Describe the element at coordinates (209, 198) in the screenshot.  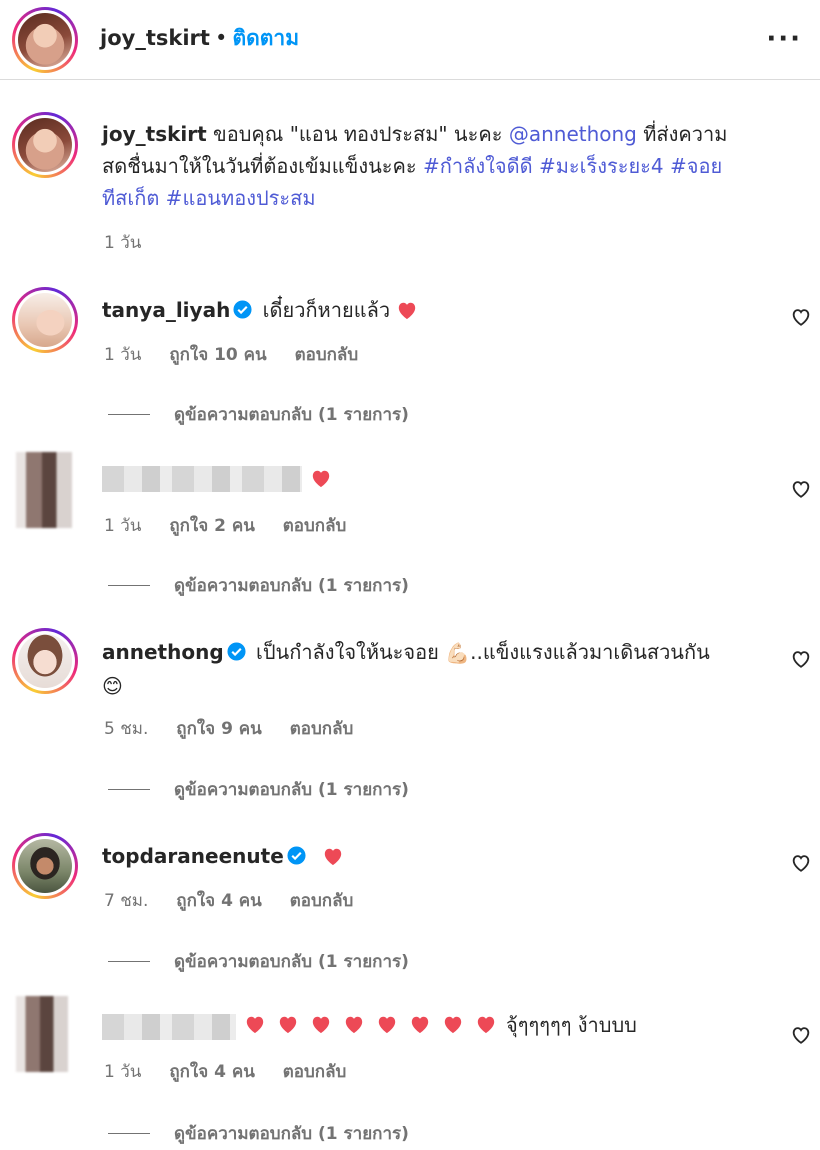
I see `hashtag-links-2: ทีสเก็ต #แอนทองประสม` at that location.